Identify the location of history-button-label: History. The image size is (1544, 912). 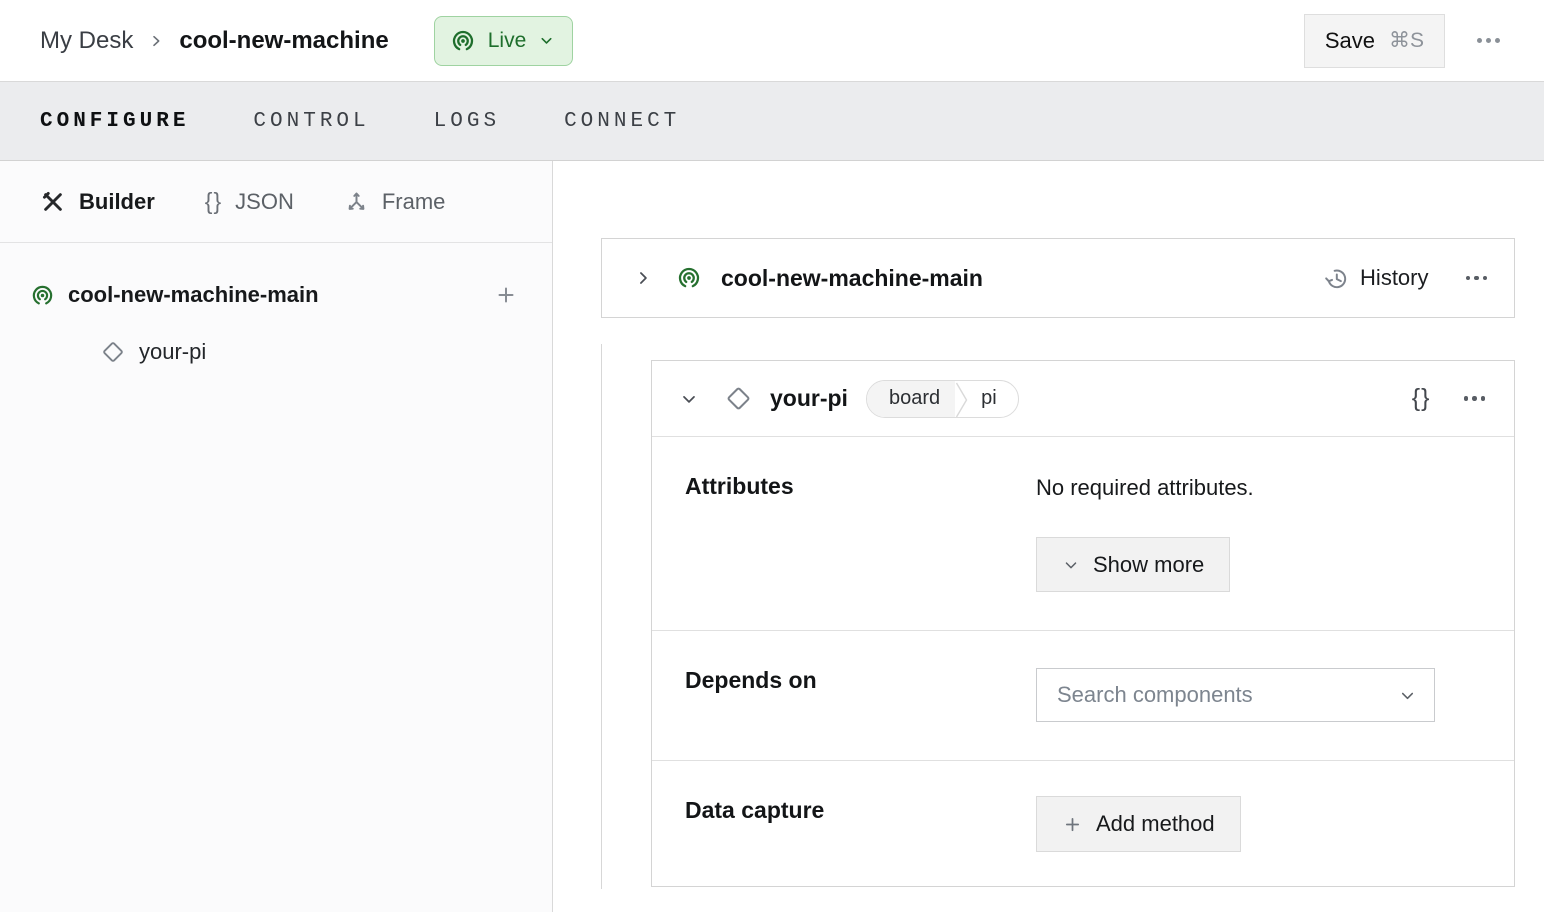
(1394, 277).